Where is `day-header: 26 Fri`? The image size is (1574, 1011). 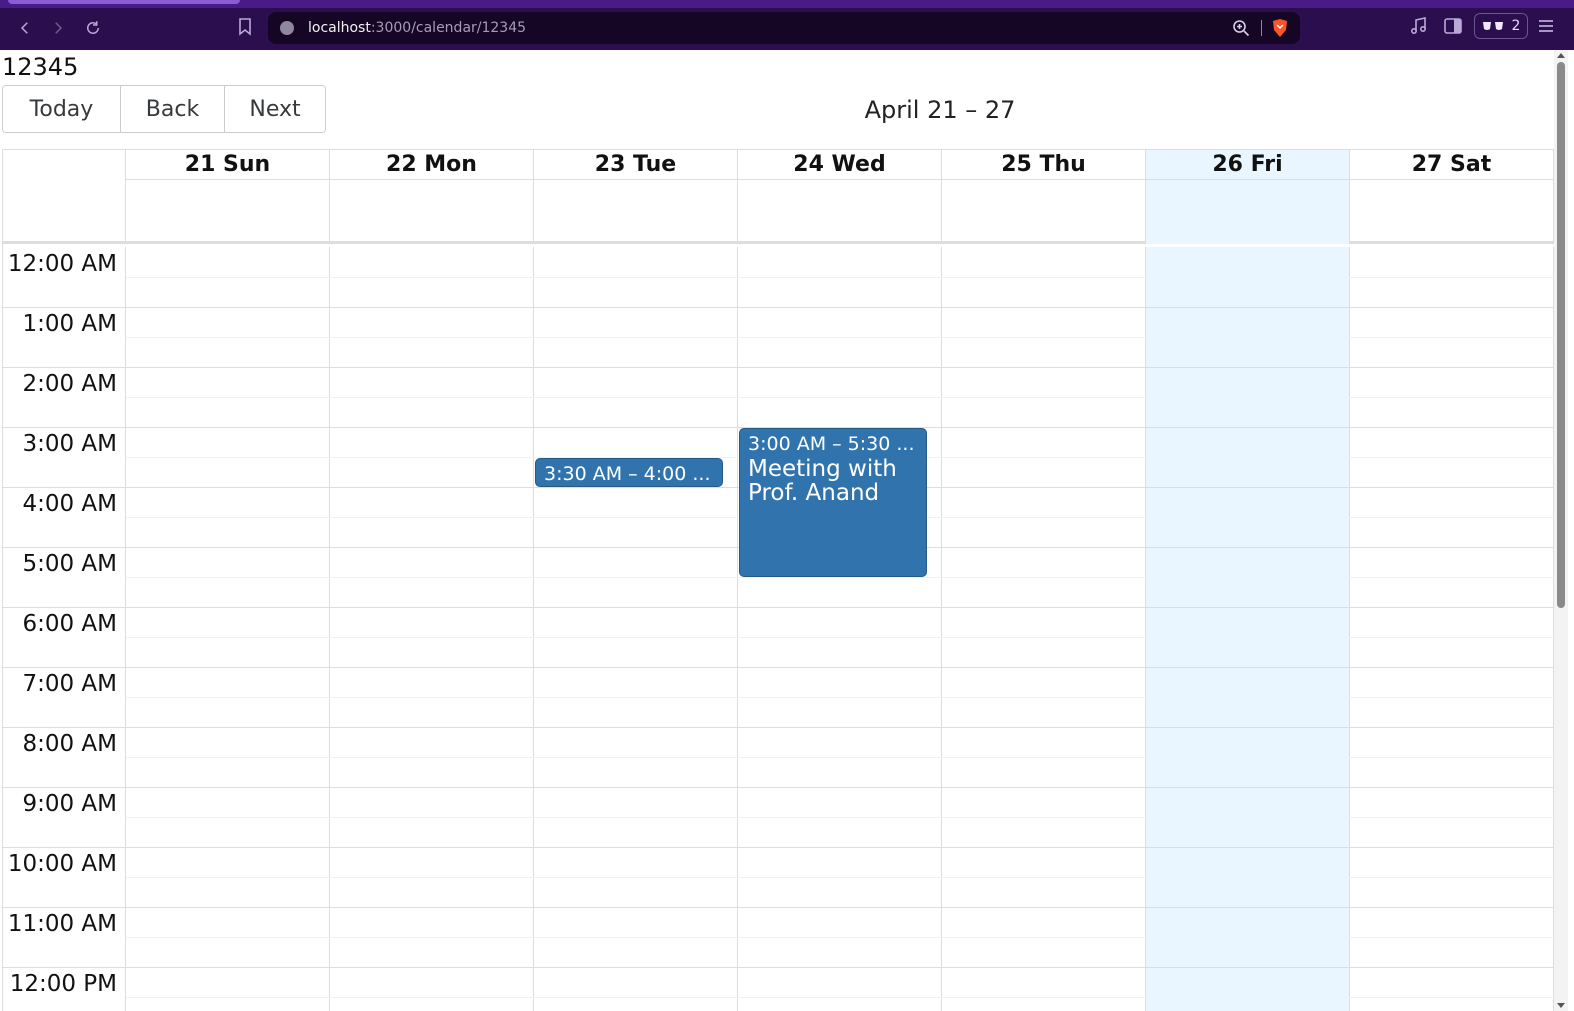
day-header: 26 Fri is located at coordinates (1248, 165).